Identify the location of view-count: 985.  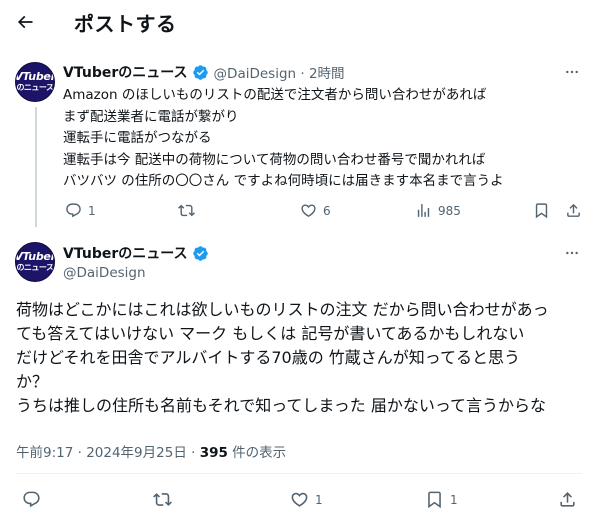
(449, 210).